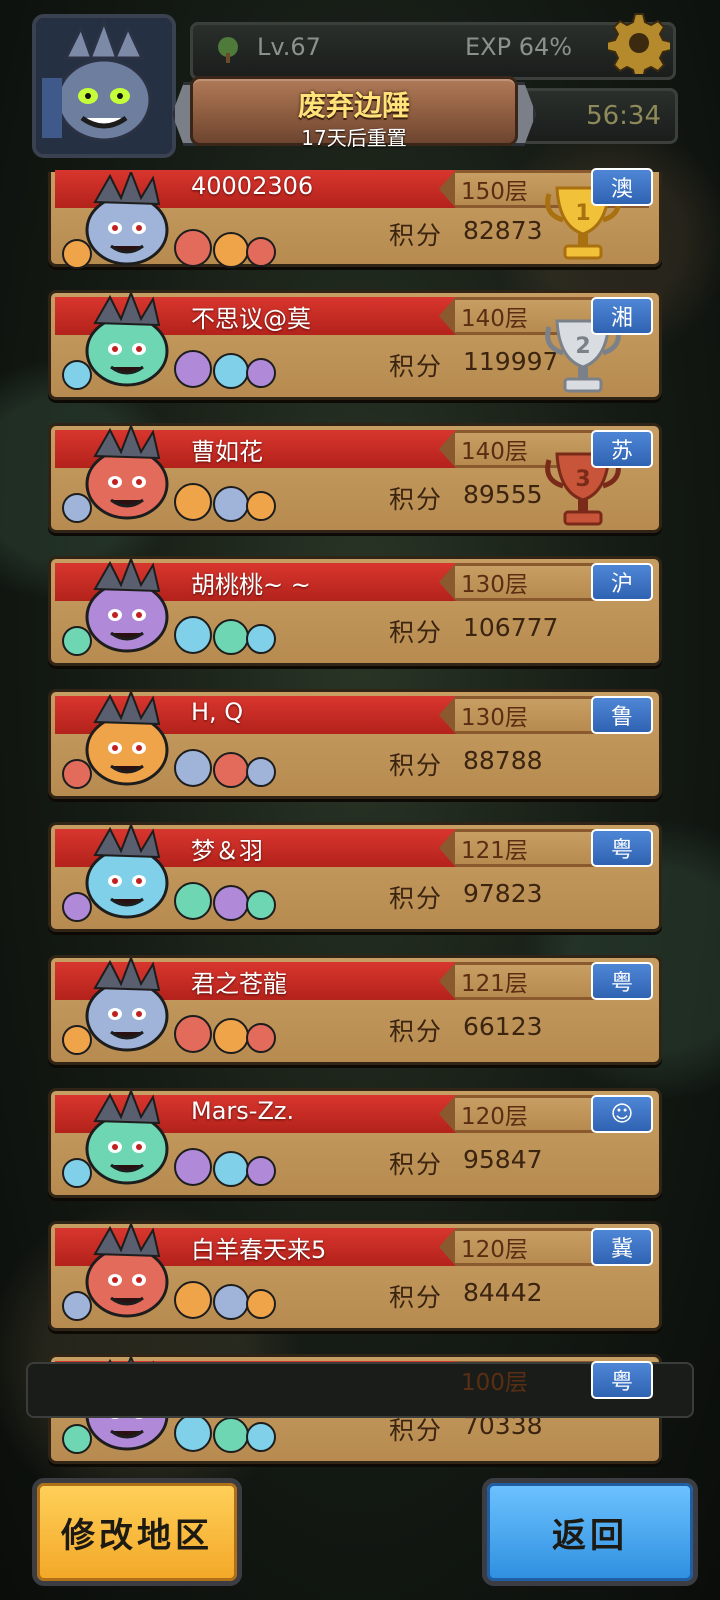 This screenshot has height=1600, width=720. Describe the element at coordinates (227, 851) in the screenshot. I see `player-name: 梦＆羽` at that location.